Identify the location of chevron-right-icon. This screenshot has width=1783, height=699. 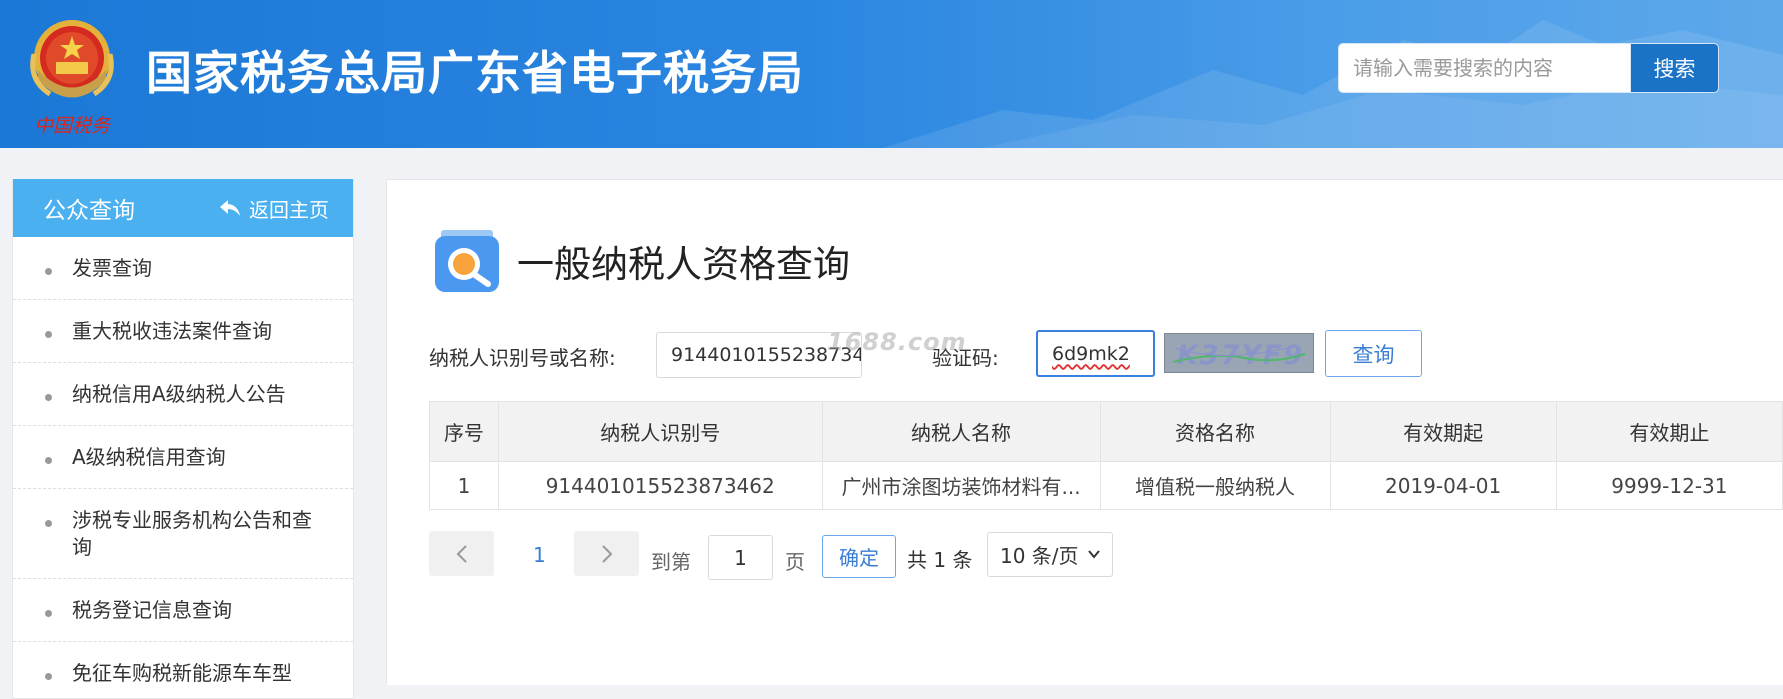
(606, 553).